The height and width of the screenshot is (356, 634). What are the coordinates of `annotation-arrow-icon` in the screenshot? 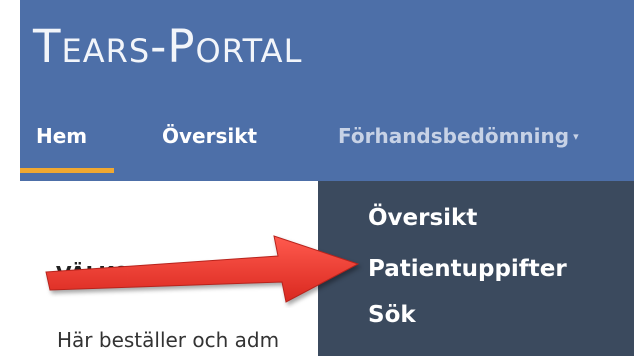 It's located at (202, 269).